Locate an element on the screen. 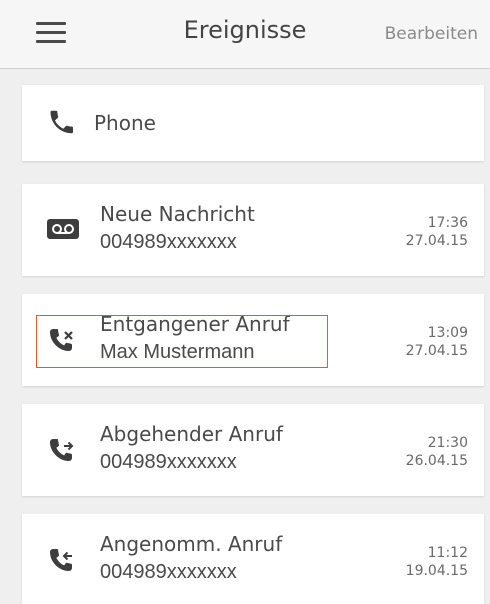  voicemail-icon is located at coordinates (63, 229).